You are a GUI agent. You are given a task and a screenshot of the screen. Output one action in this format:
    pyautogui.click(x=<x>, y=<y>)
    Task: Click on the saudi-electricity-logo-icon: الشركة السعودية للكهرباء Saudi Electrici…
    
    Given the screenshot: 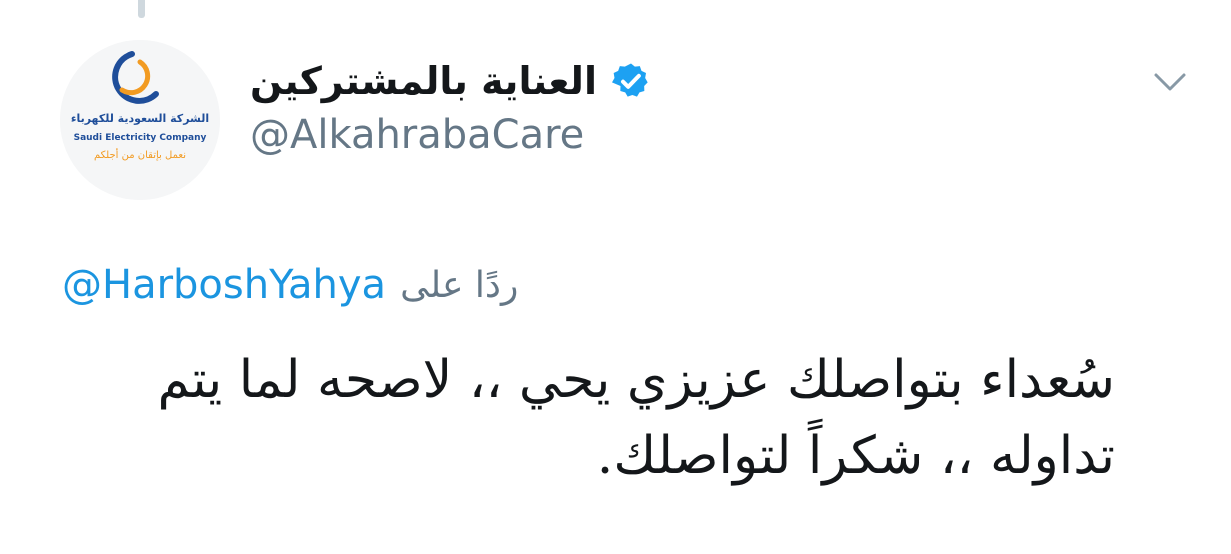 What is the action you would take?
    pyautogui.click(x=140, y=120)
    